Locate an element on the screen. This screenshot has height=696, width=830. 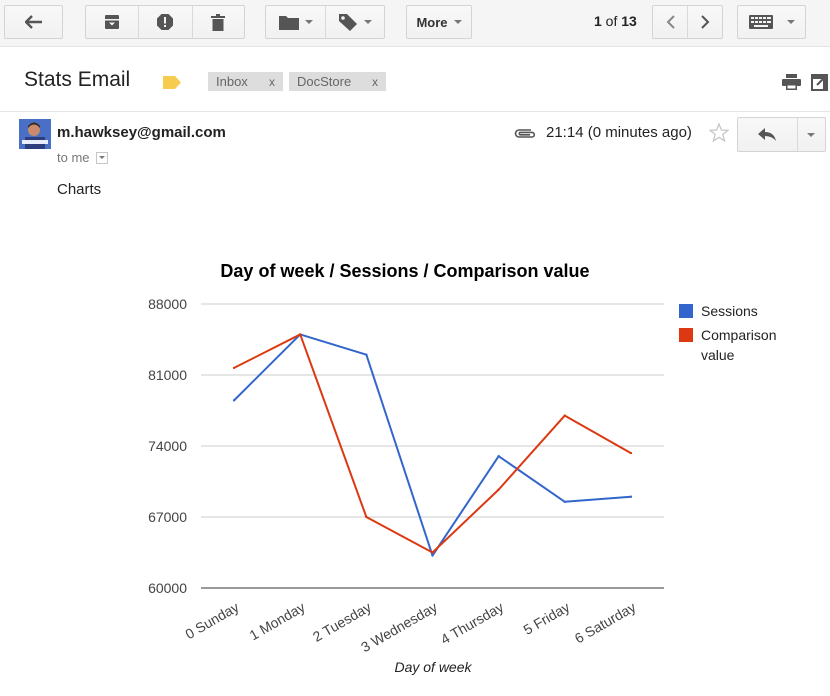
more-actions-button is located at coordinates (810, 134).